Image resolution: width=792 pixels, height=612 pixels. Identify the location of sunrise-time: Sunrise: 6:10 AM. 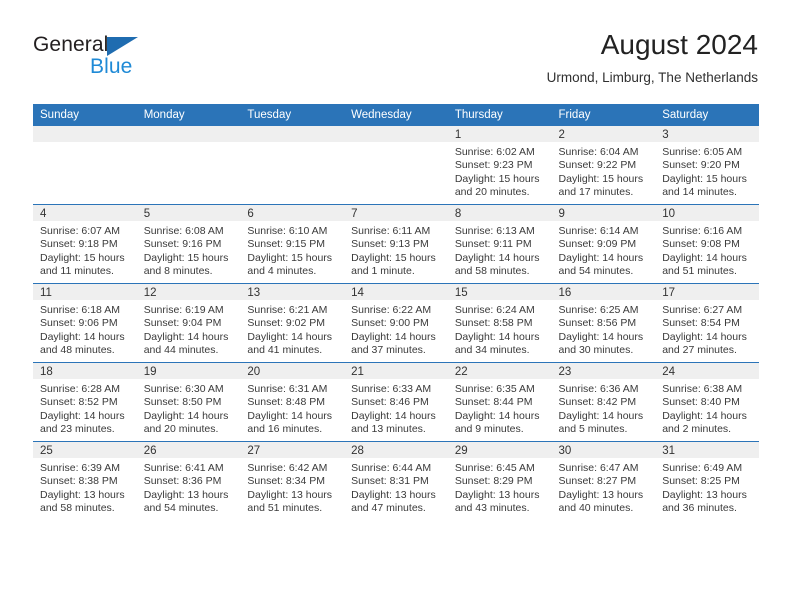
(287, 231).